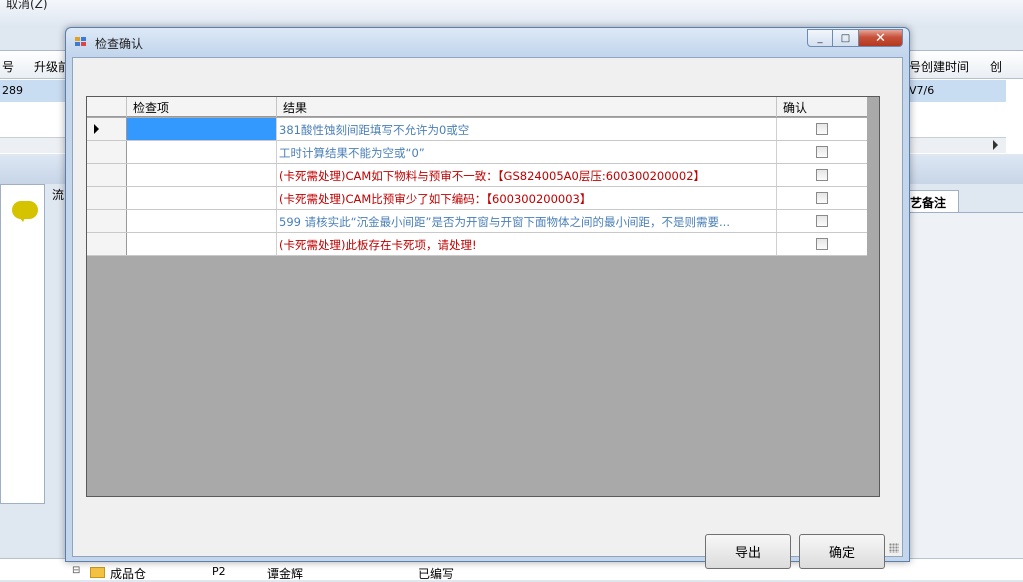  Describe the element at coordinates (511, 14) in the screenshot. I see `background-toolbar: 取消(Z)` at that location.